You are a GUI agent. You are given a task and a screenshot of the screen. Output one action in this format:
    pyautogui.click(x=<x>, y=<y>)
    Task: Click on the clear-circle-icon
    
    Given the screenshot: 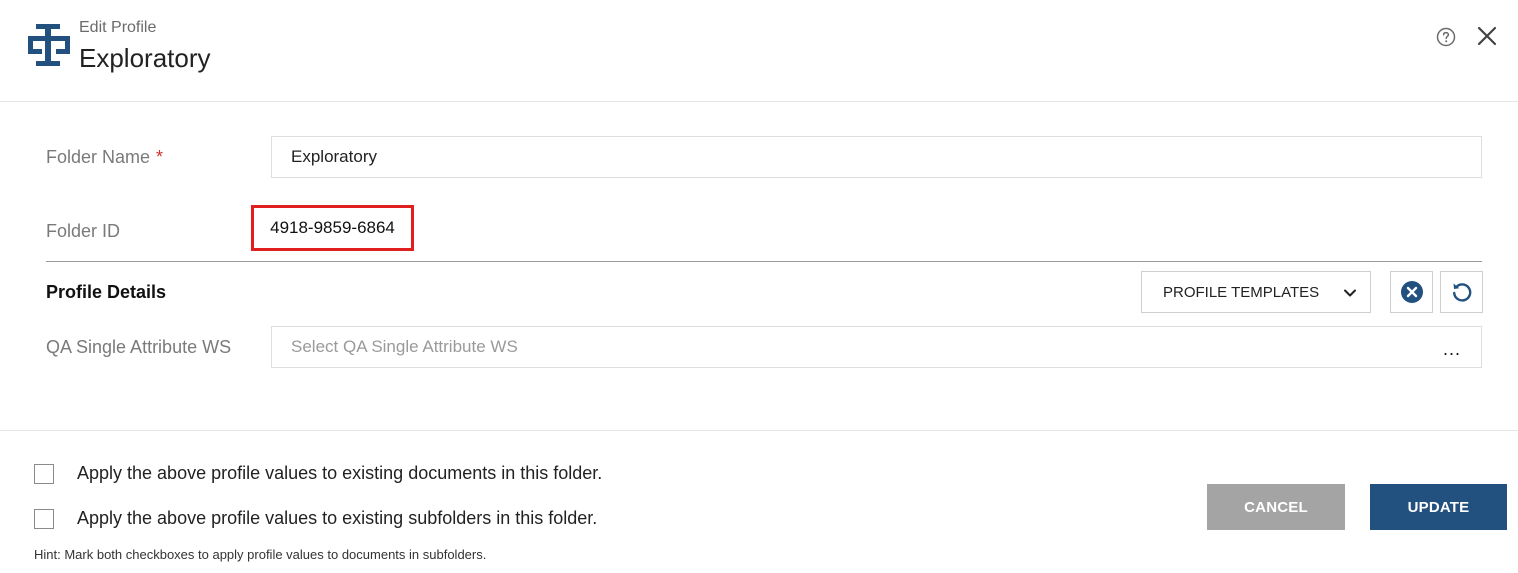 What is the action you would take?
    pyautogui.click(x=1411, y=292)
    